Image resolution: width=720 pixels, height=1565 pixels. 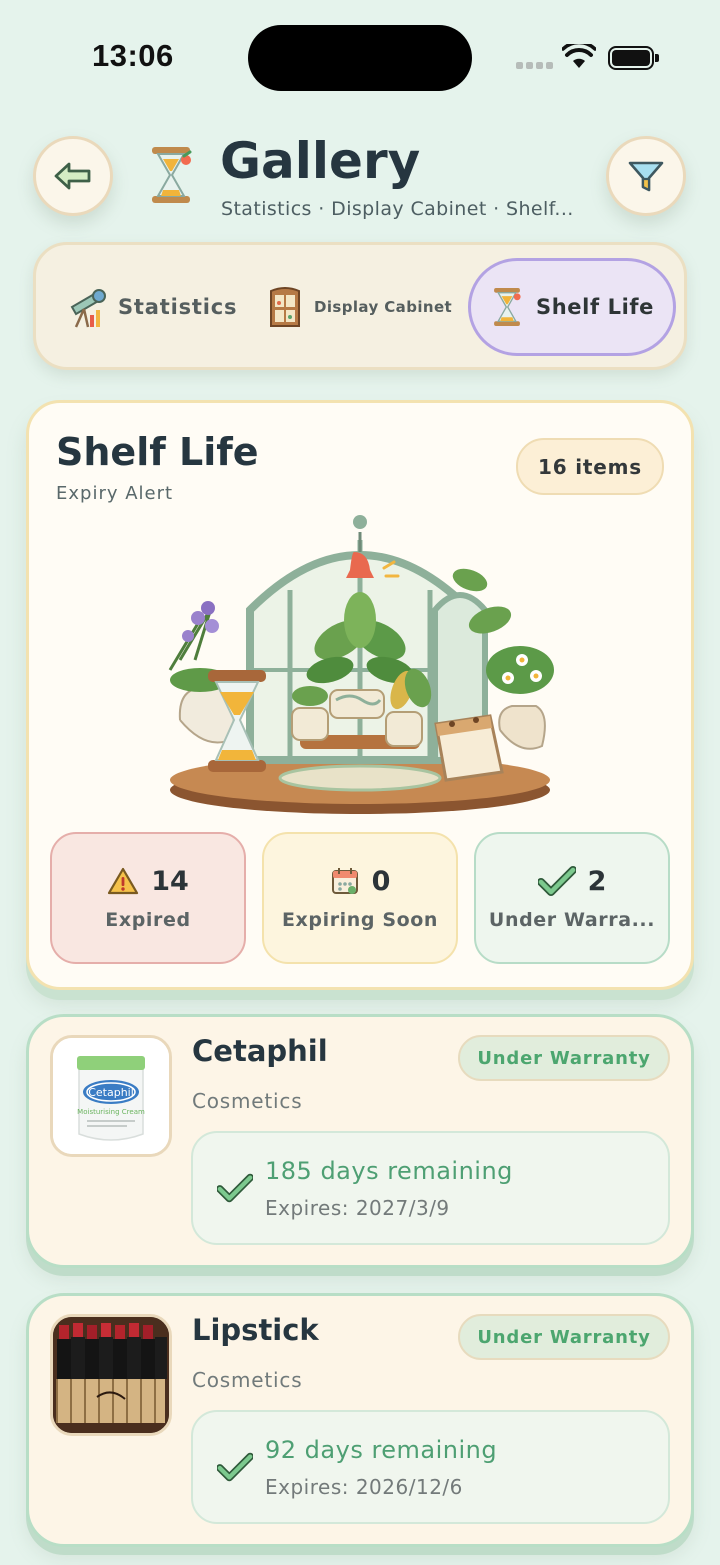 I want to click on back-arrow-icon, so click(x=72, y=176).